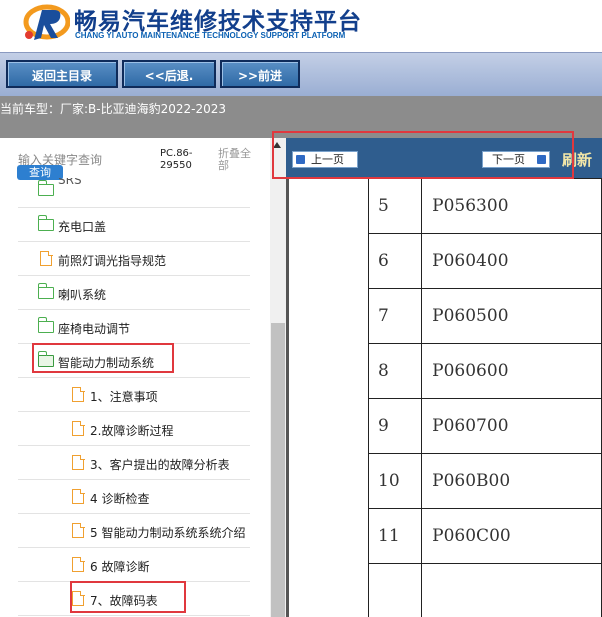  I want to click on table-row: 10 P060B00, so click(484, 481).